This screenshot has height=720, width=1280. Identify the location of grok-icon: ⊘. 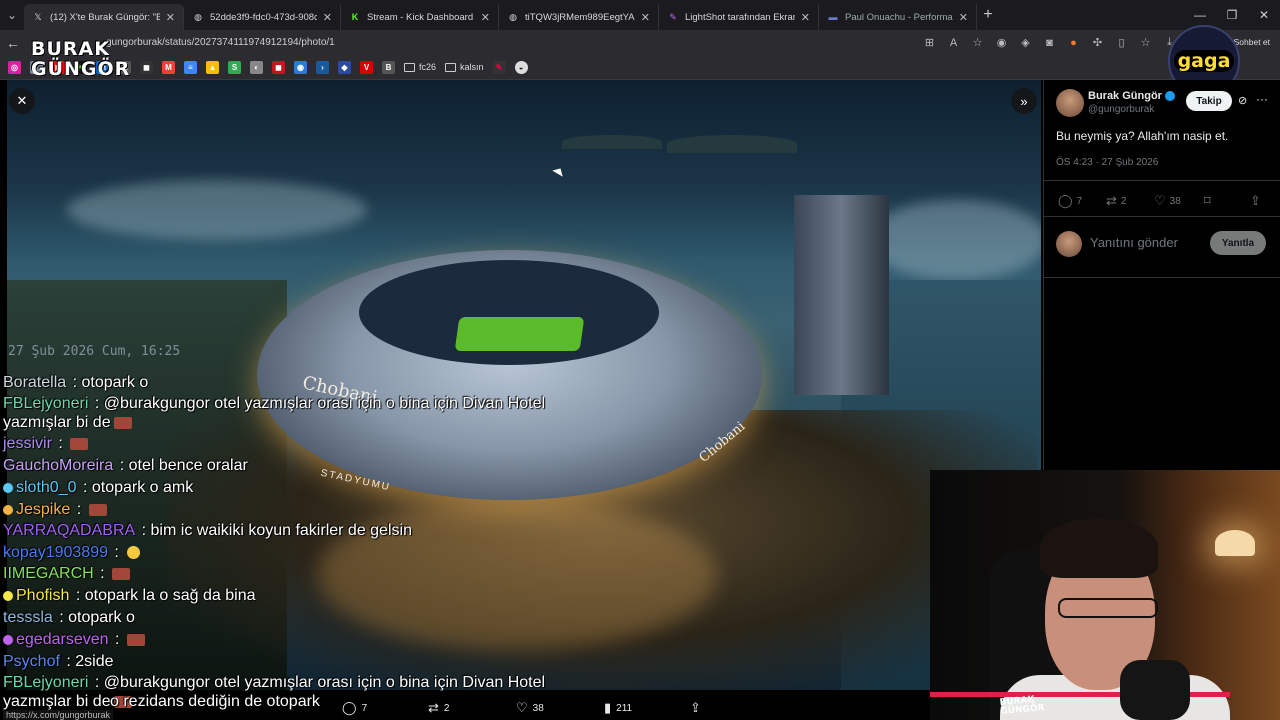
(1242, 100).